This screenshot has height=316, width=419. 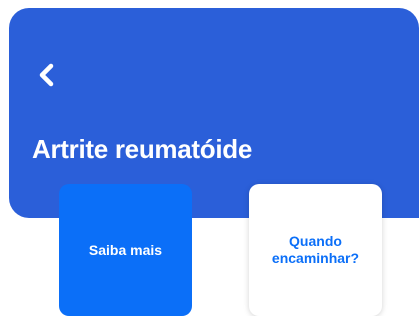 I want to click on saiba-mais-card: Saiba mais, so click(x=125, y=250).